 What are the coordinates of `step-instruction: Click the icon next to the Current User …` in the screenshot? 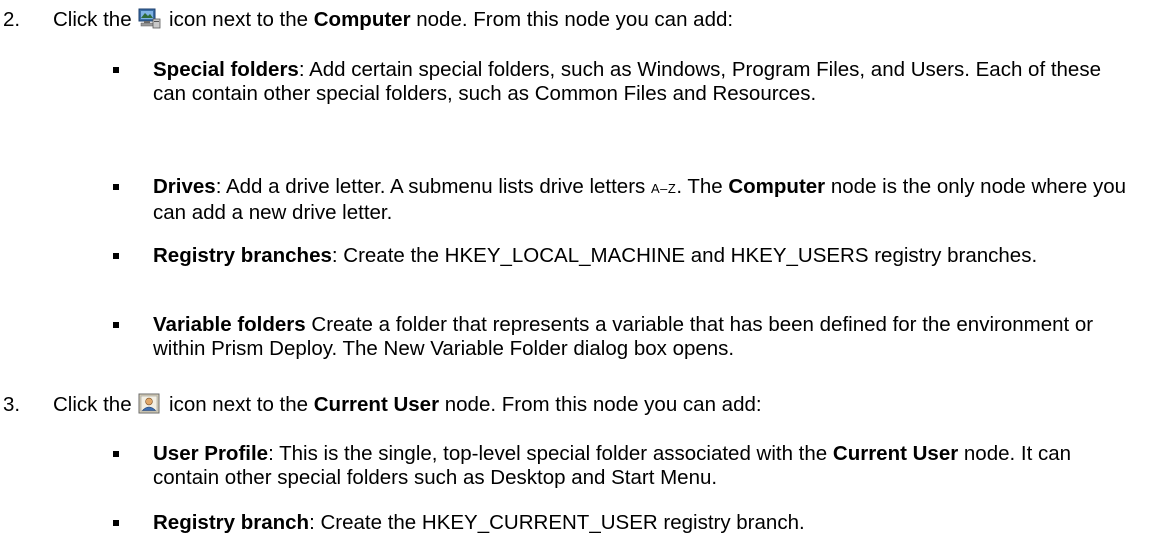 It's located at (407, 404).